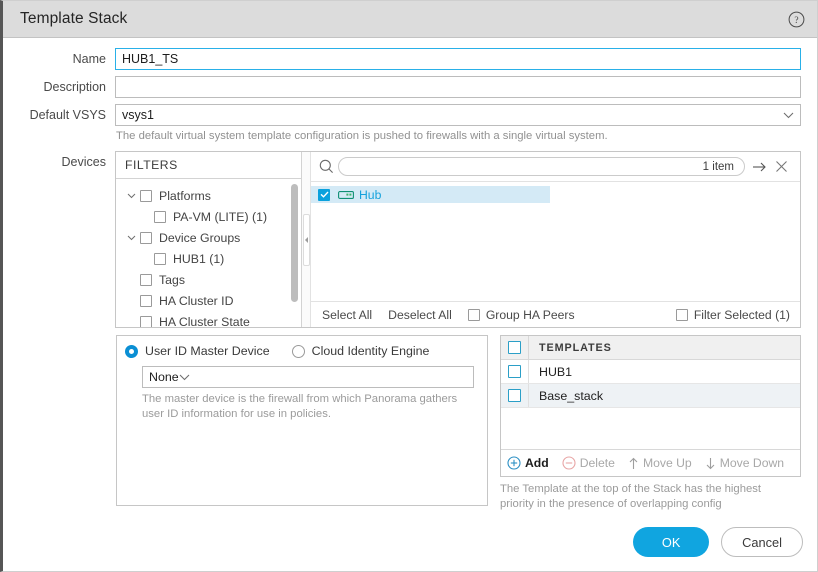 The image size is (818, 572). What do you see at coordinates (575, 347) in the screenshot?
I see `templates-column-header: TEMPLATES` at bounding box center [575, 347].